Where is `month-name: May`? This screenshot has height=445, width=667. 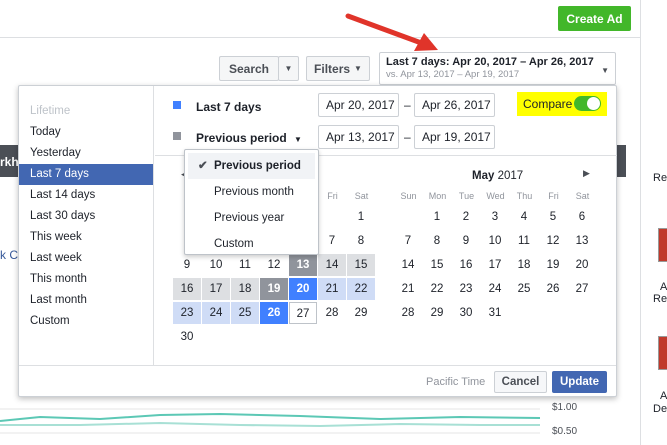 month-name: May is located at coordinates (483, 176).